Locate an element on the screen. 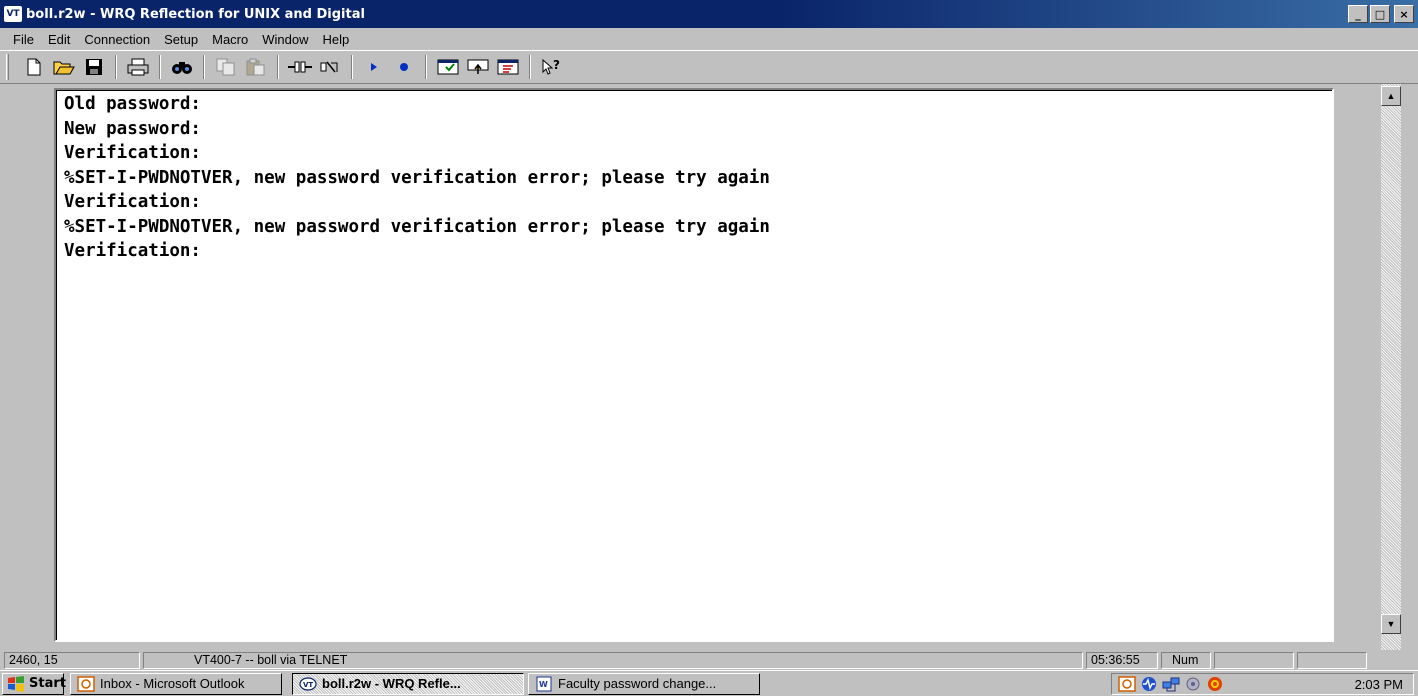  print-icon is located at coordinates (138, 67).